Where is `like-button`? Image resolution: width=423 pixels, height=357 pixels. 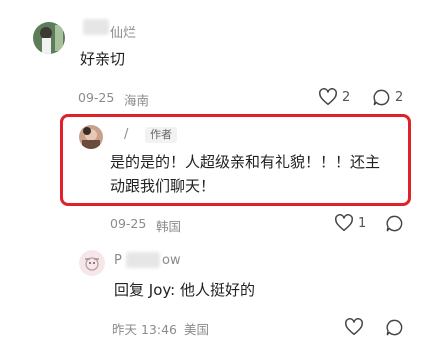 like-button is located at coordinates (354, 327).